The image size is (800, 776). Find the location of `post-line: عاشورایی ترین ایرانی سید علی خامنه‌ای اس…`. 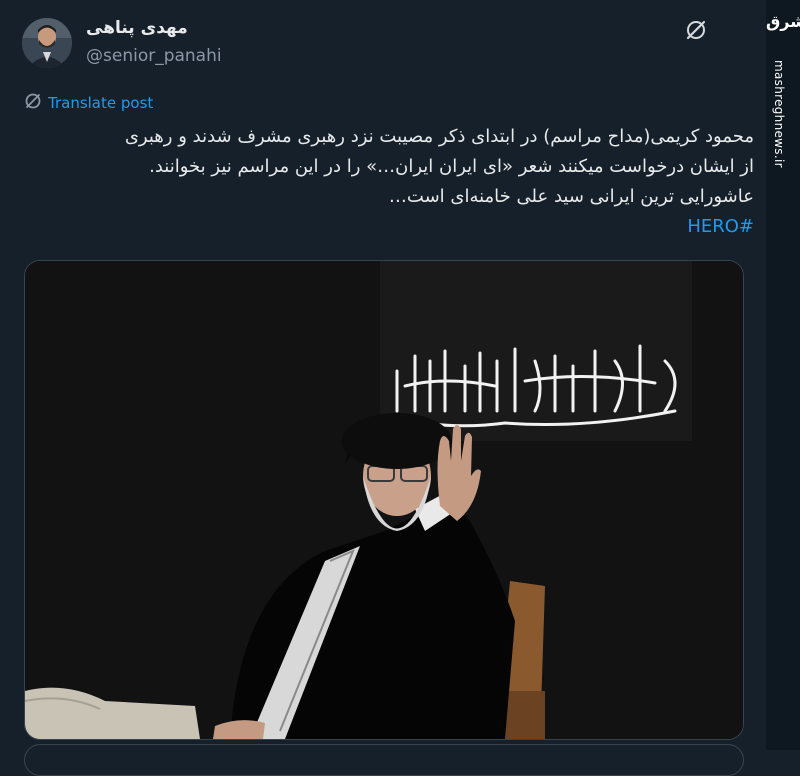

post-line: عاشورایی ترین ایرانی سید علی خامنه‌ای اس… is located at coordinates (571, 196).